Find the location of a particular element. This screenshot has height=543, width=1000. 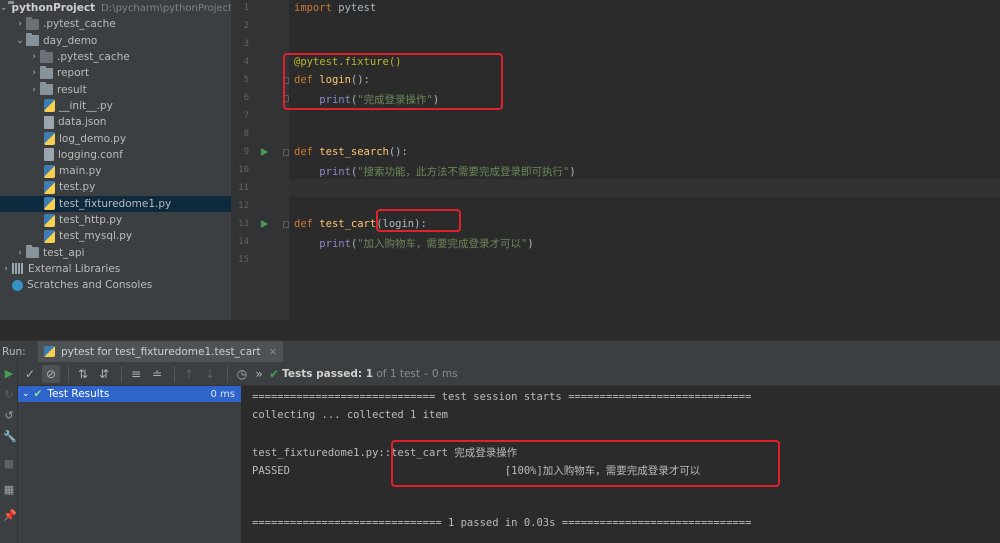

pin-icon: 📌 is located at coordinates (10, 516).